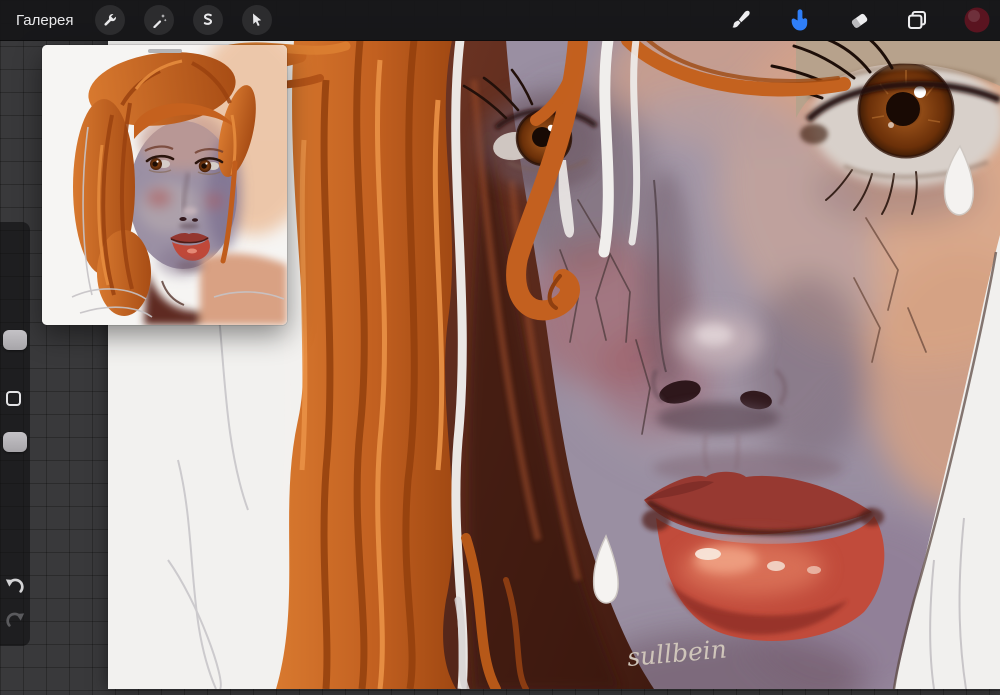  I want to click on paint-tools-group, so click(865, 20).